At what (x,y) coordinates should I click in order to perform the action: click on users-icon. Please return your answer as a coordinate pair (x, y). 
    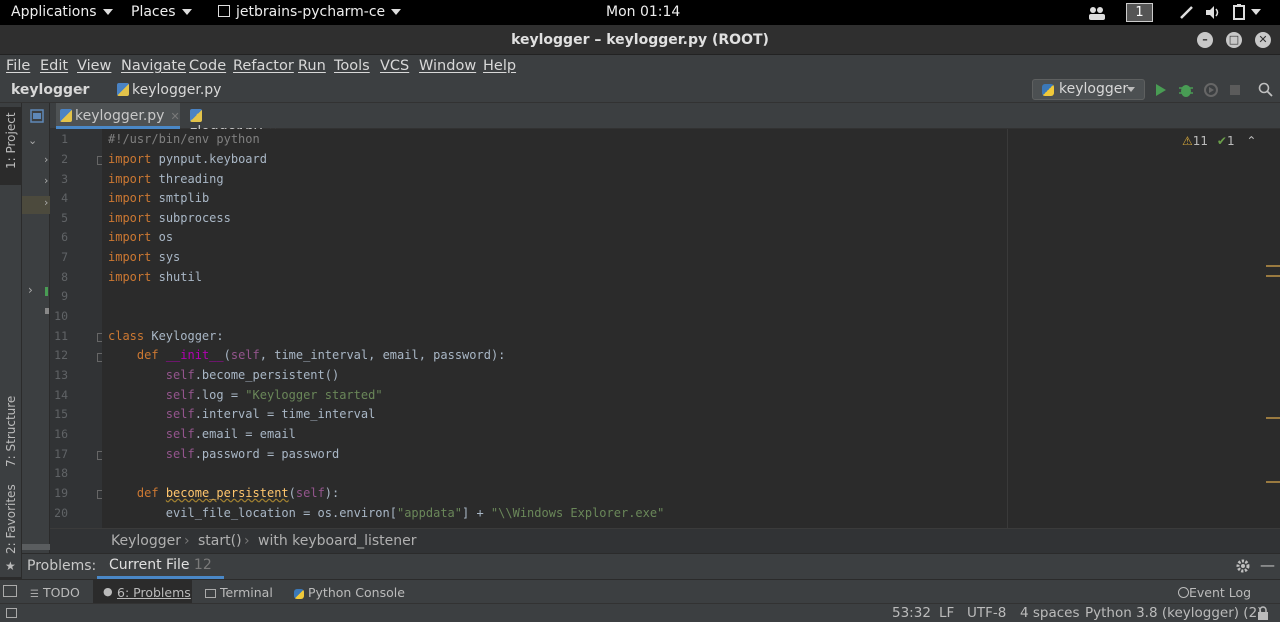
    Looking at the image, I should click on (1097, 13).